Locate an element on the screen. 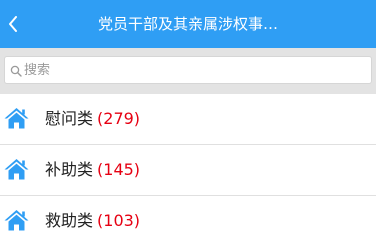 This screenshot has width=376, height=240. list-item-label: 慰问类 is located at coordinates (69, 118).